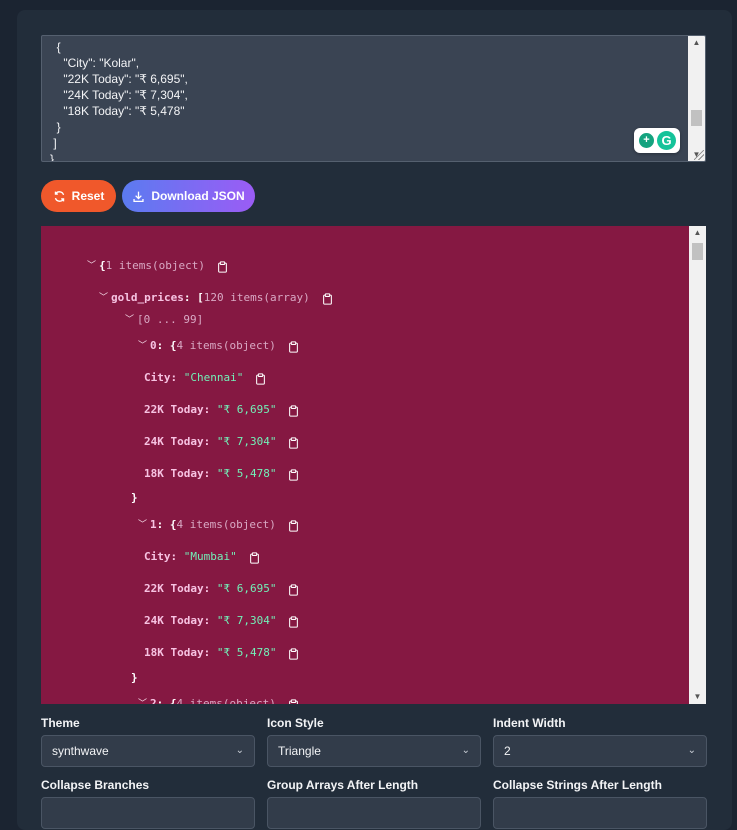 This screenshot has width=737, height=830. I want to click on download-icon, so click(138, 196).